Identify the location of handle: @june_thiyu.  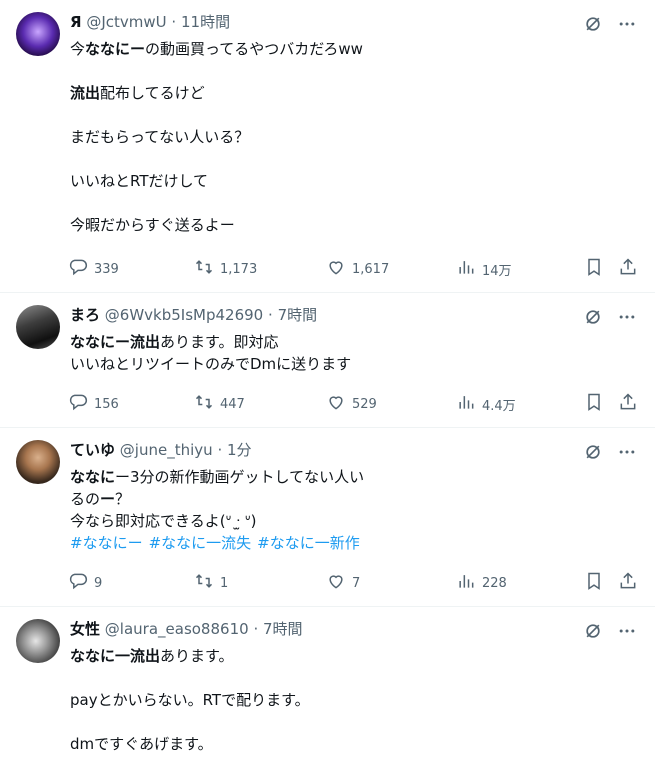
(166, 450).